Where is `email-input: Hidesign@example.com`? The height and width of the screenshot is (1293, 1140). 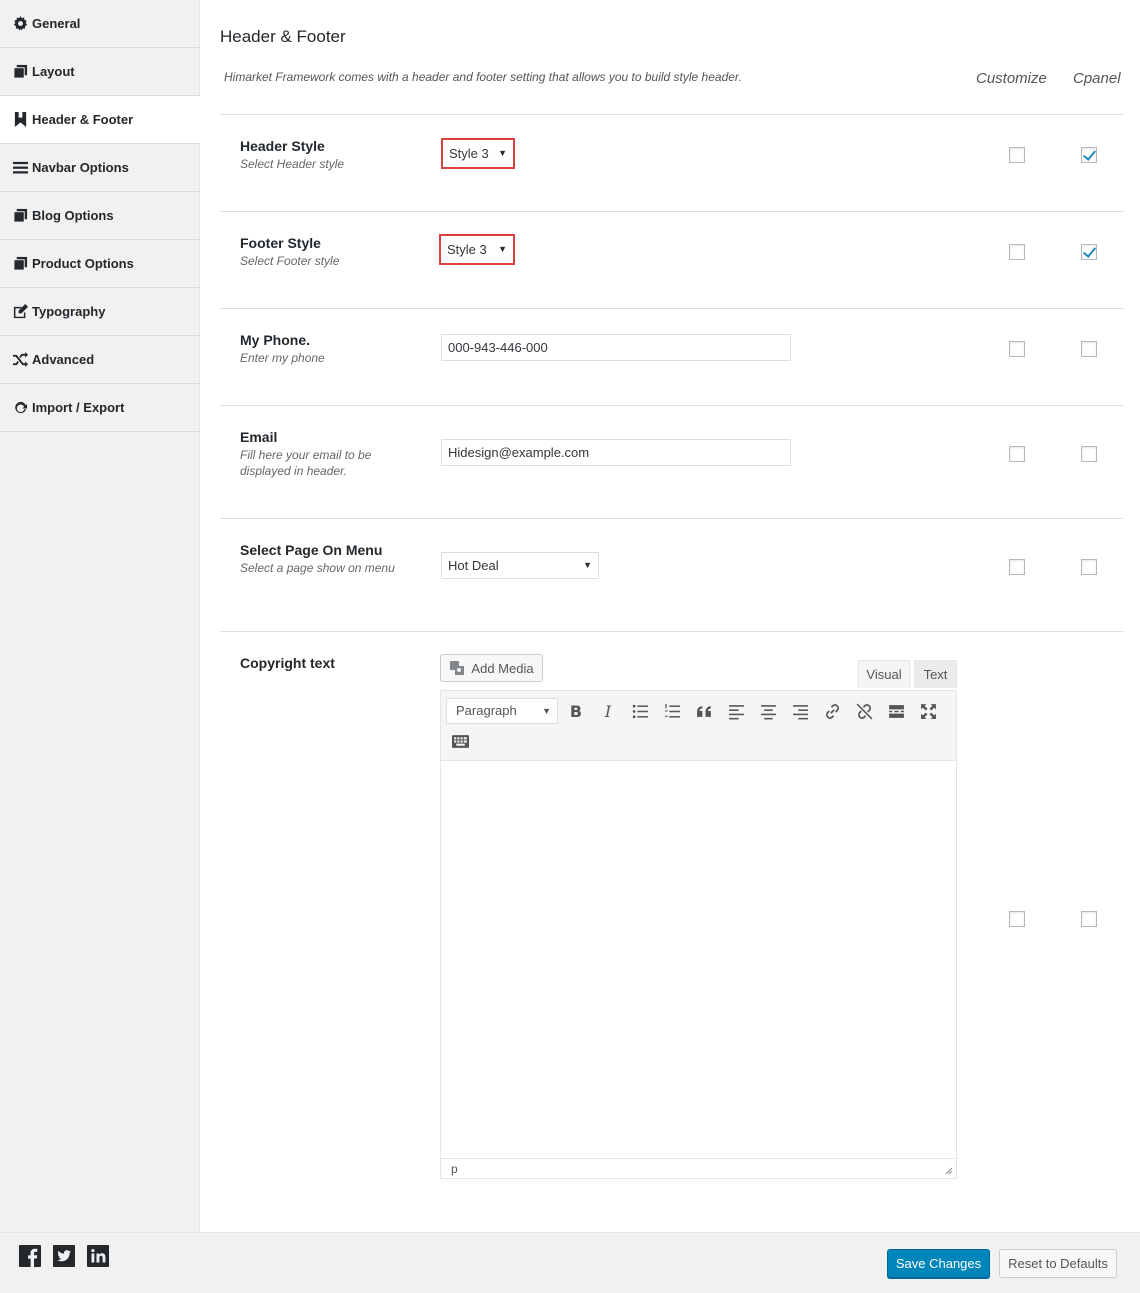
email-input: Hidesign@example.com is located at coordinates (616, 452).